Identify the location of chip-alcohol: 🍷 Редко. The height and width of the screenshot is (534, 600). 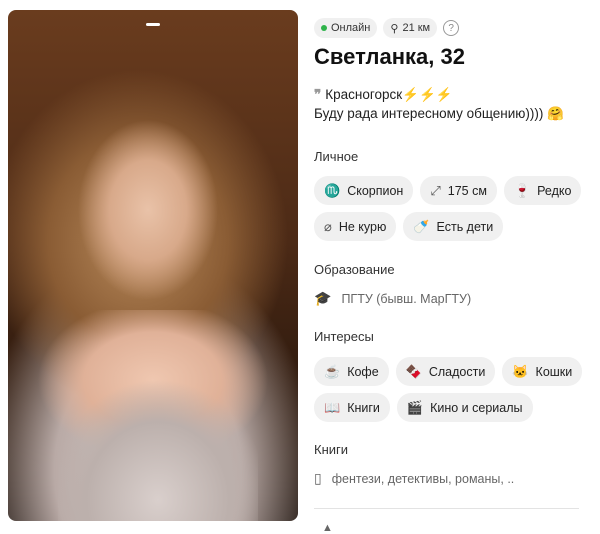
(542, 190).